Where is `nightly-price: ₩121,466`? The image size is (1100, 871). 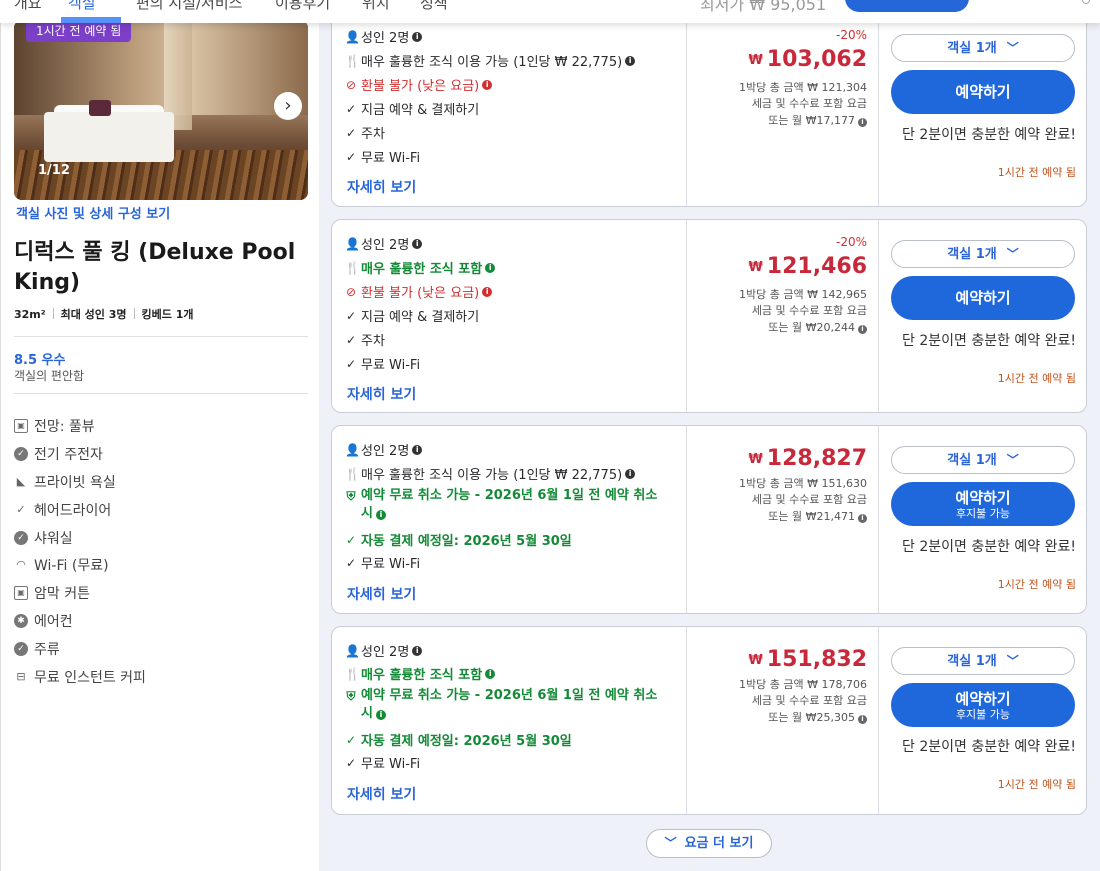
nightly-price: ₩121,466 is located at coordinates (807, 266).